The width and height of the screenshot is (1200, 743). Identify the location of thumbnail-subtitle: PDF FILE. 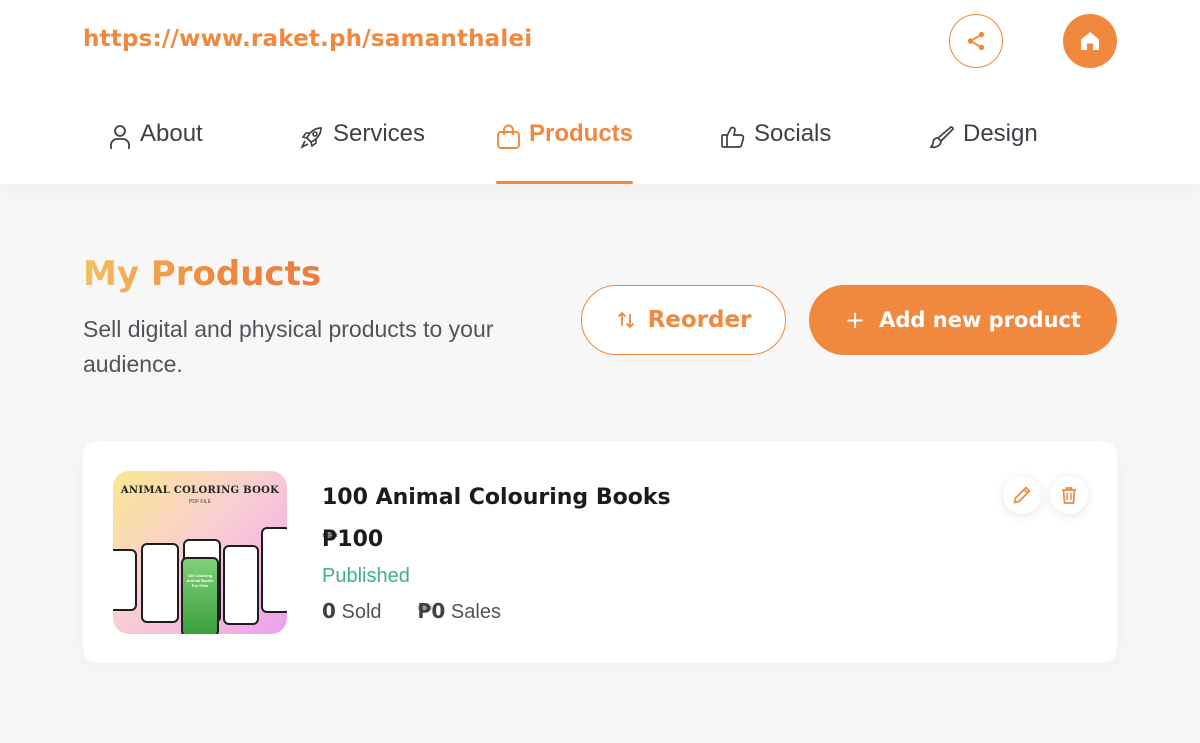
(200, 502).